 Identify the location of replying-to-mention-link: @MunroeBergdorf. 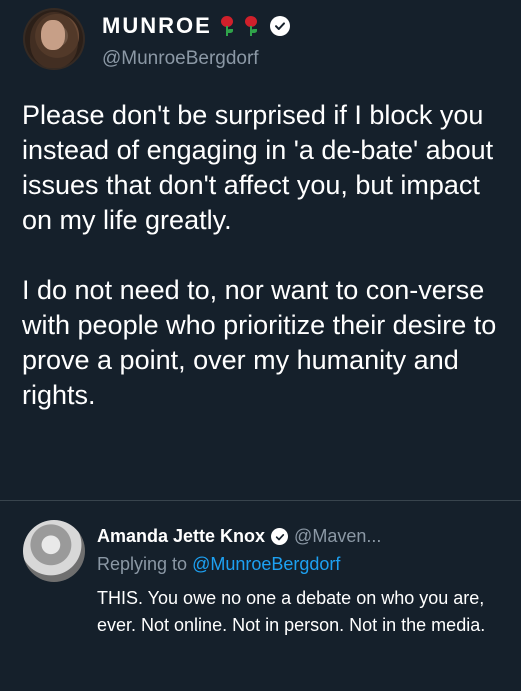
(266, 564).